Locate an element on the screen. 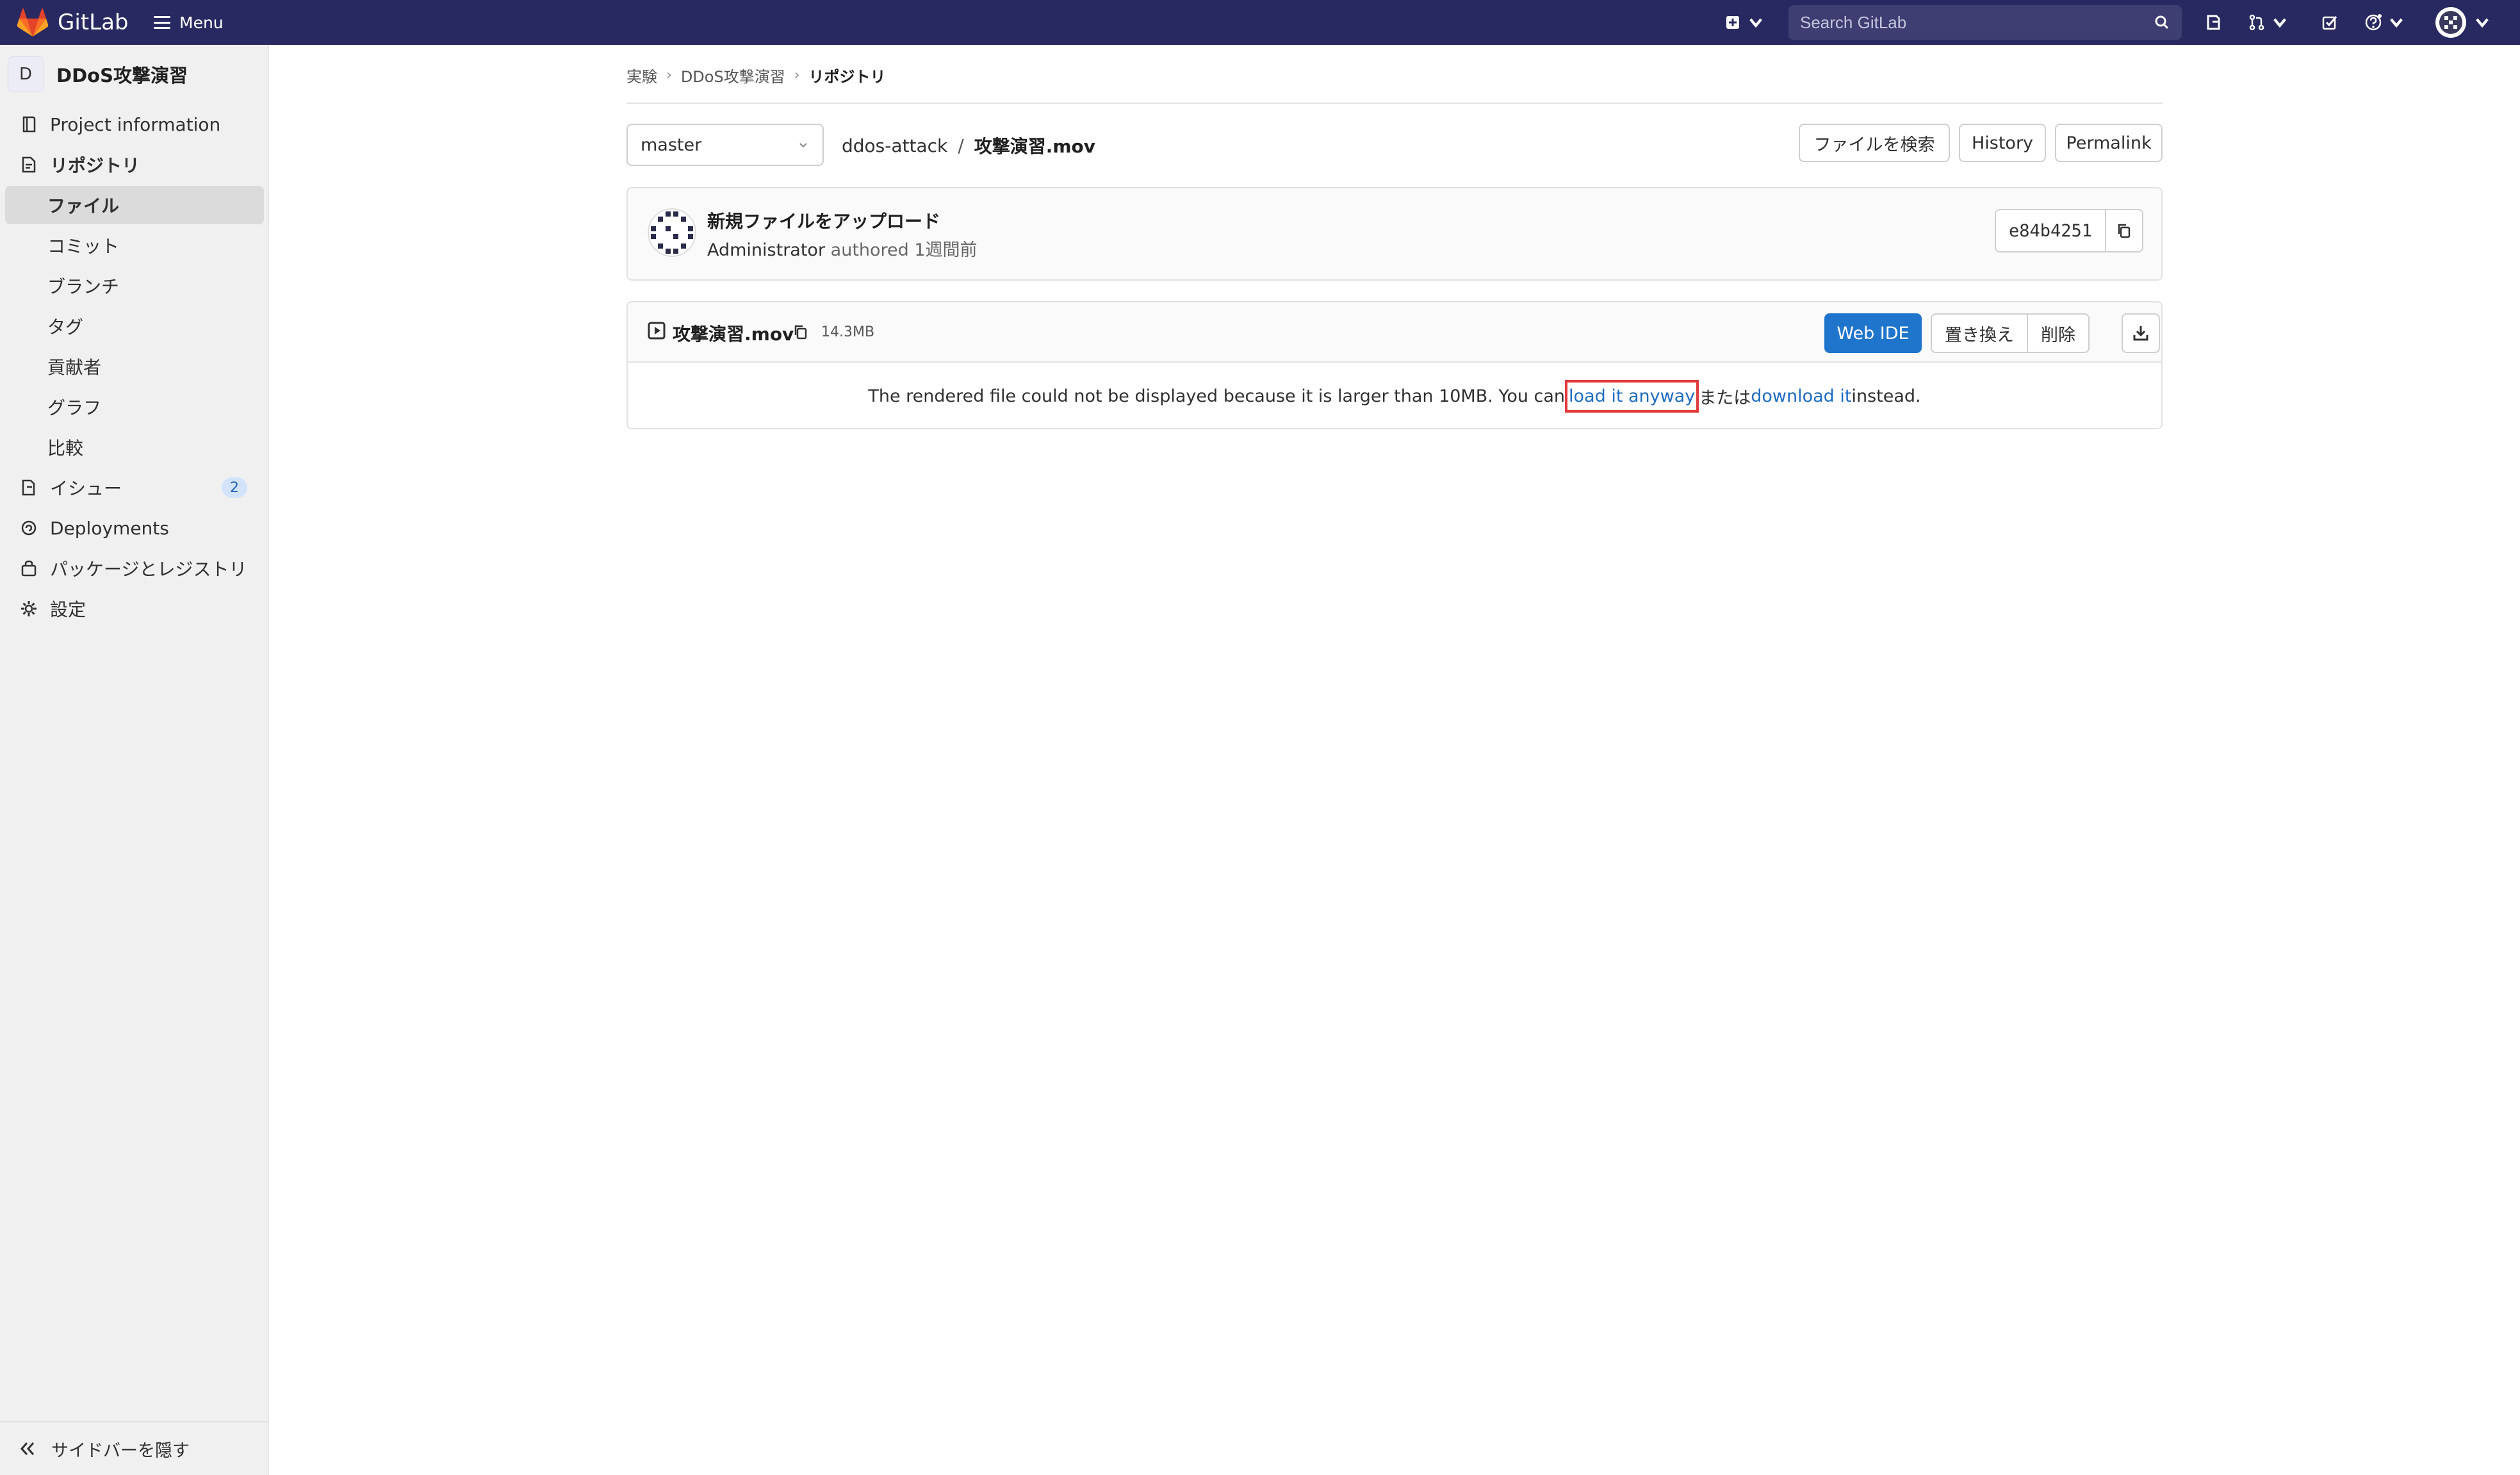 This screenshot has width=2520, height=1475. project-header: D DDoS攻撃演習 is located at coordinates (98, 74).